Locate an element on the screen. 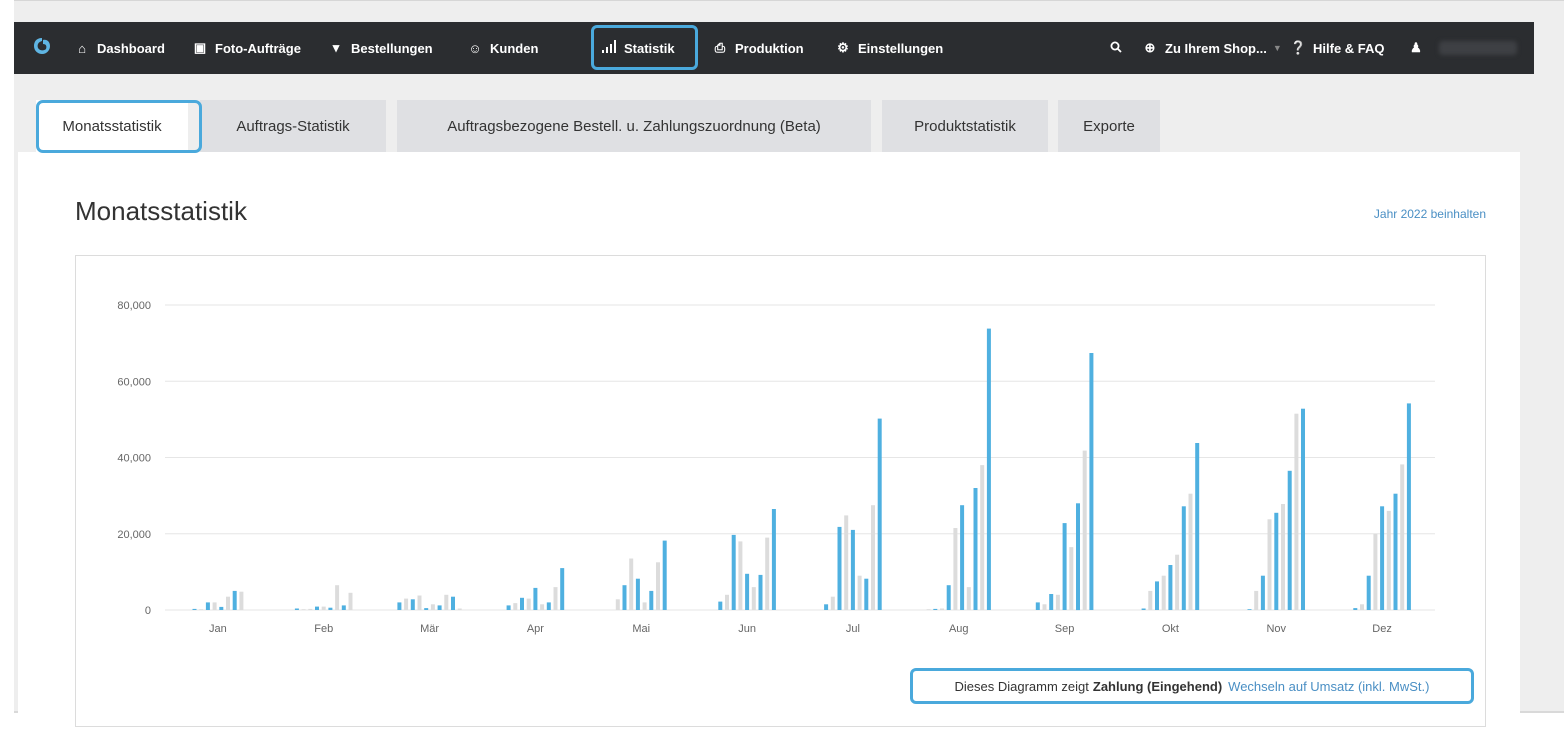 Image resolution: width=1564 pixels, height=734 pixels. year-include-link: Jahr 2022 beinhalten is located at coordinates (1430, 214).